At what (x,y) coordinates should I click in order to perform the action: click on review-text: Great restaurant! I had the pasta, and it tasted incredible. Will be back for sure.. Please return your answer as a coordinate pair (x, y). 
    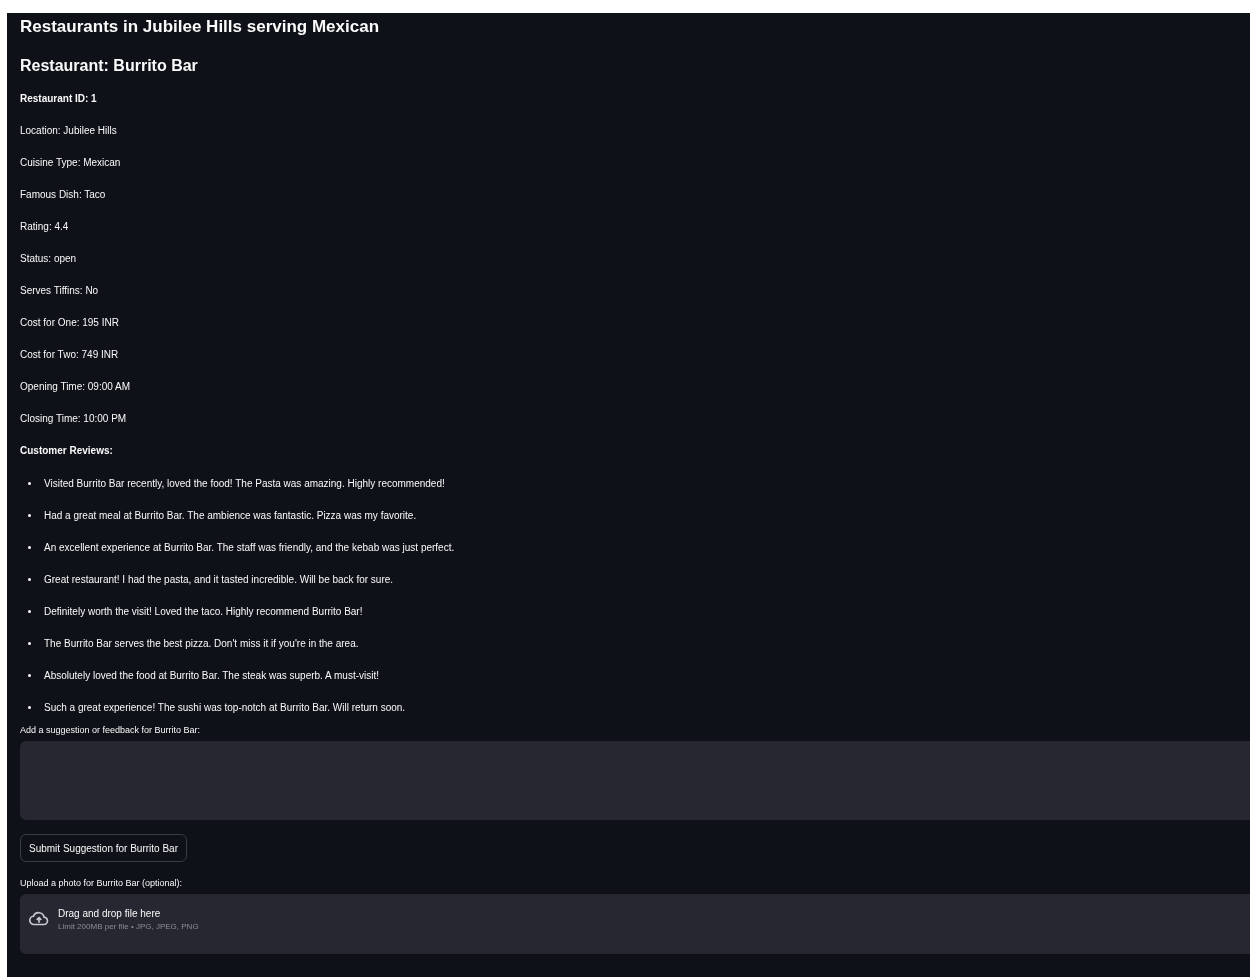
    Looking at the image, I should click on (219, 579).